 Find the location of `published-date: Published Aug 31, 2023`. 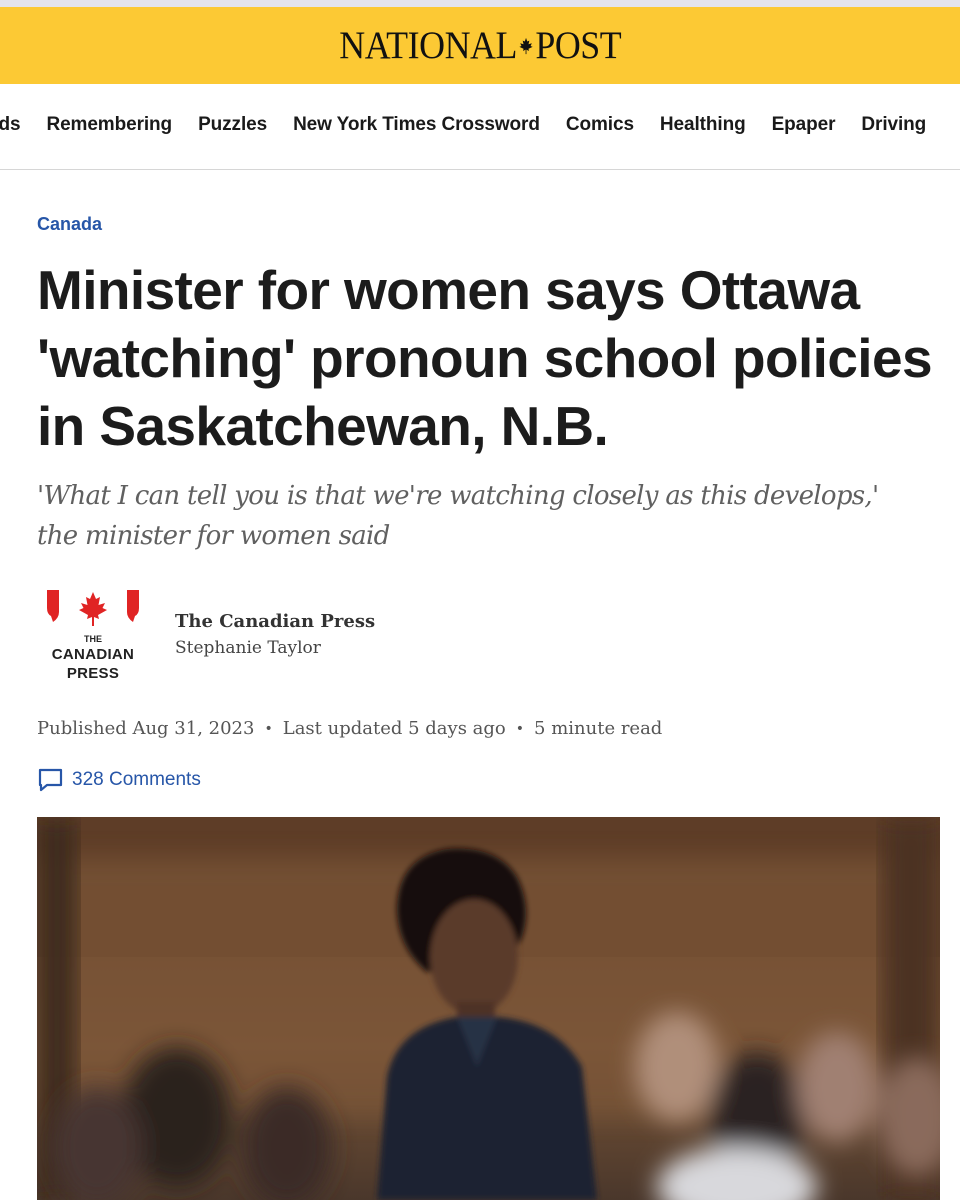

published-date: Published Aug 31, 2023 is located at coordinates (146, 728).